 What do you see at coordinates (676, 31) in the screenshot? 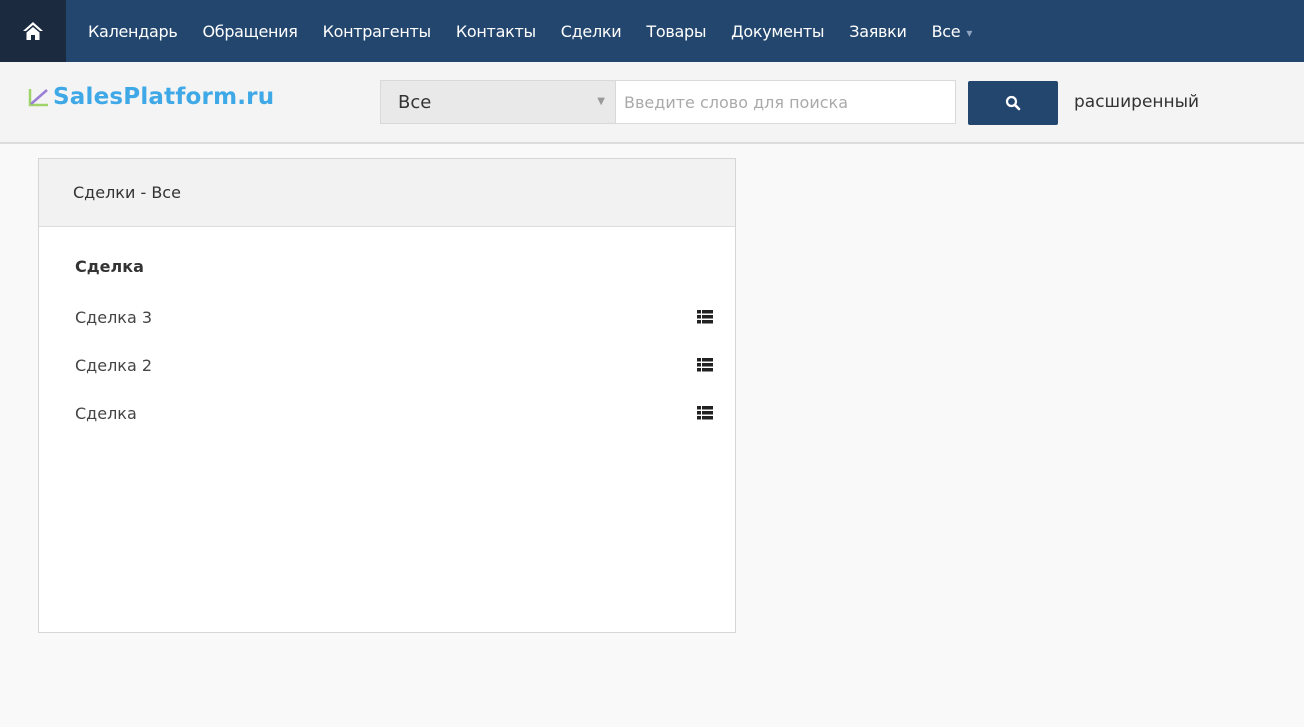
I see `nav-item-products: Товары` at bounding box center [676, 31].